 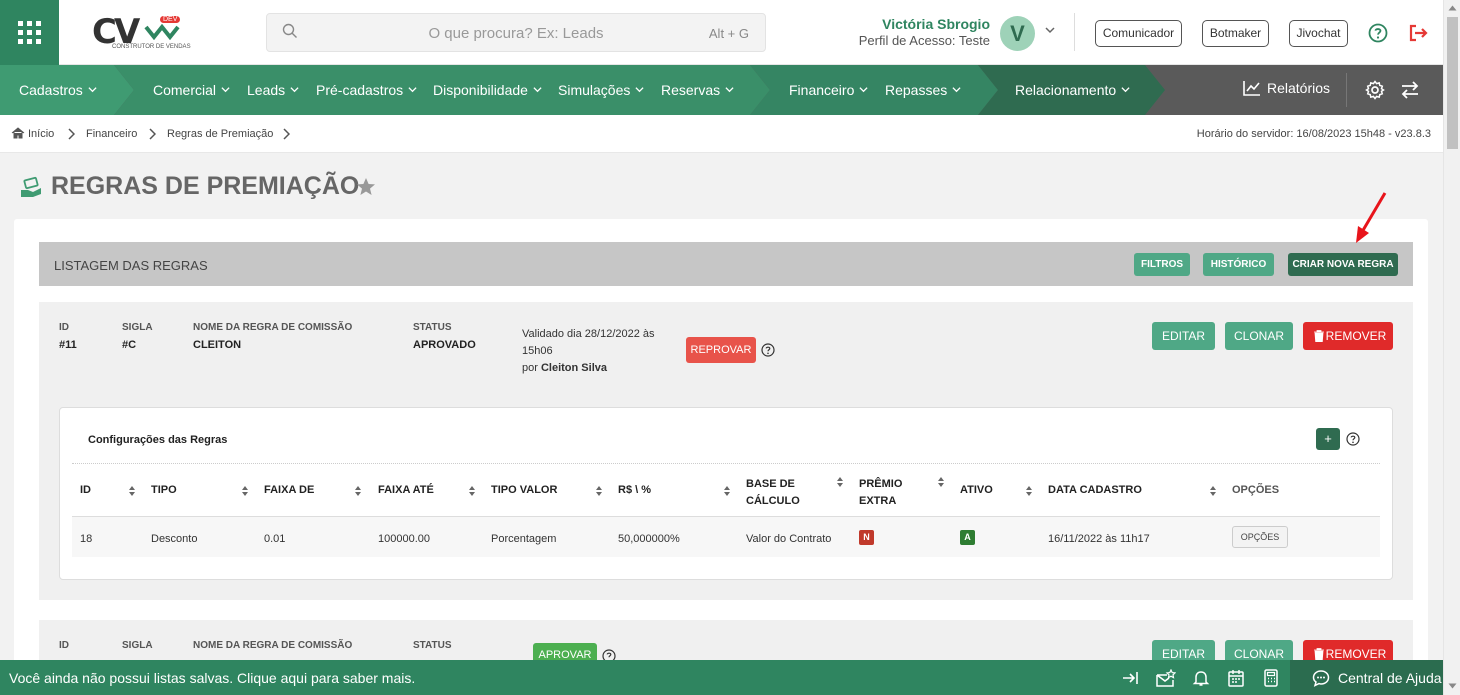 What do you see at coordinates (1418, 33) in the screenshot?
I see `logout-icon` at bounding box center [1418, 33].